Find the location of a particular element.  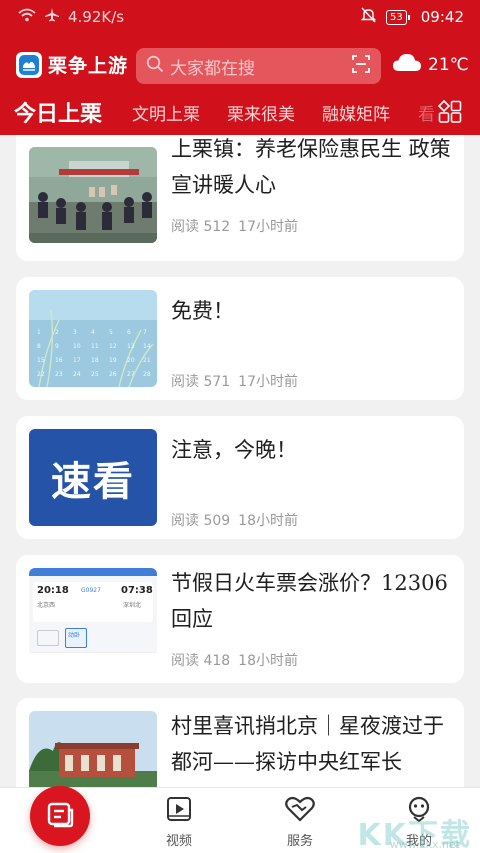

article-meta: 阅读 512 17小时前 is located at coordinates (234, 226).